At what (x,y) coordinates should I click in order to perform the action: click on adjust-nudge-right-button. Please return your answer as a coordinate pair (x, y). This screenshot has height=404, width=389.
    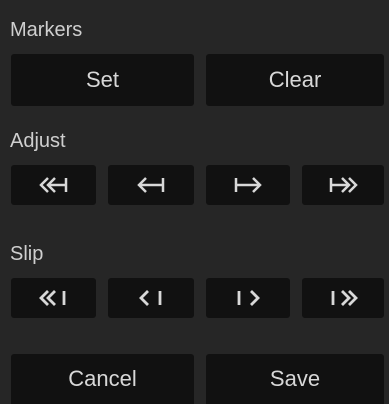
    Looking at the image, I should click on (248, 185).